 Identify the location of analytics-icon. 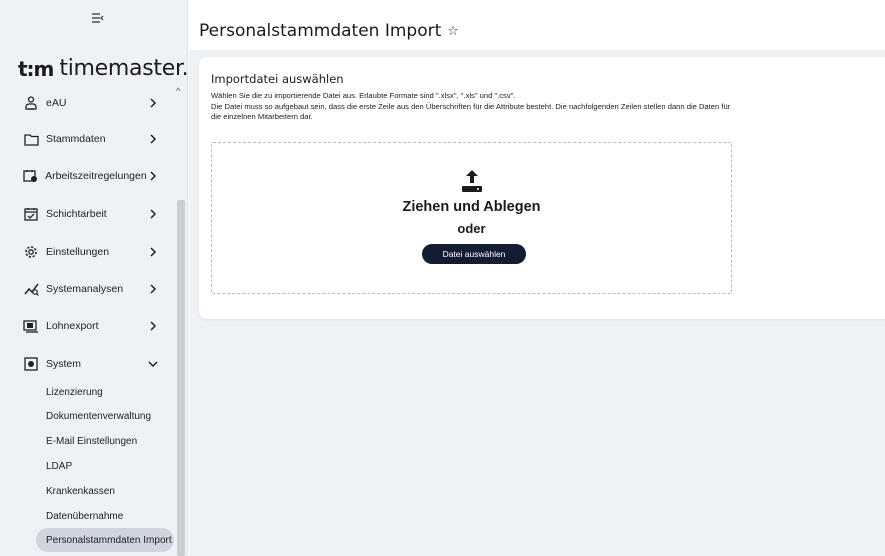
(31, 289).